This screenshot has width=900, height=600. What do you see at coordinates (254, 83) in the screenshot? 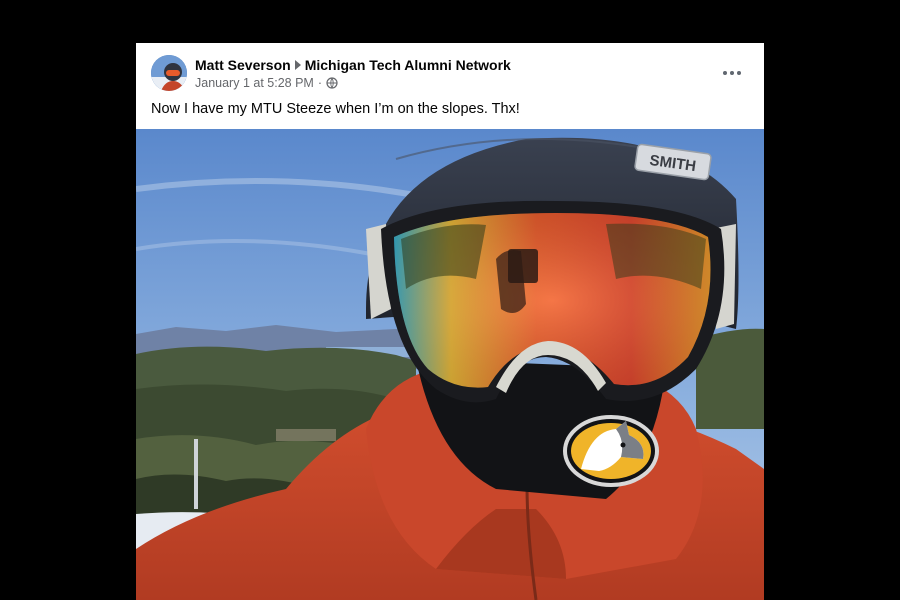
I see `post-timestamp: January 1 at 5:28 PM` at bounding box center [254, 83].